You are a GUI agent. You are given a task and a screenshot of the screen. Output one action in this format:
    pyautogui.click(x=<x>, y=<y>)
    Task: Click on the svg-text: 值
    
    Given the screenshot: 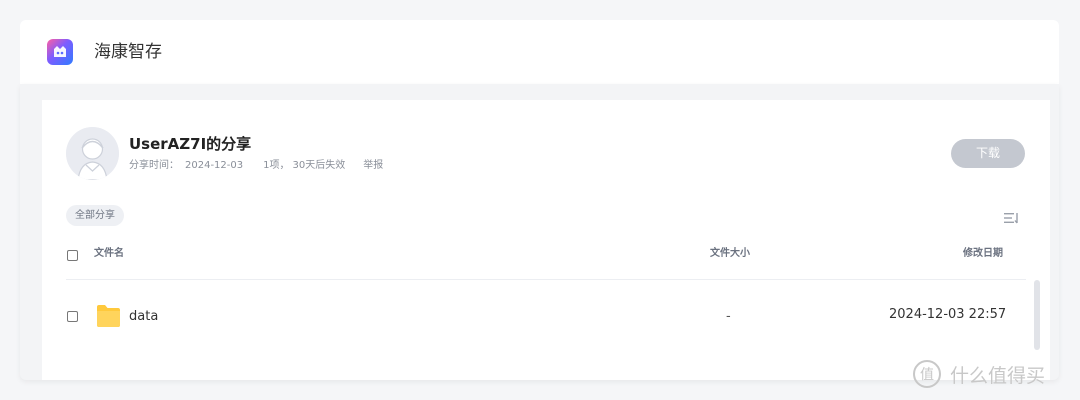 What is the action you would take?
    pyautogui.click(x=927, y=375)
    